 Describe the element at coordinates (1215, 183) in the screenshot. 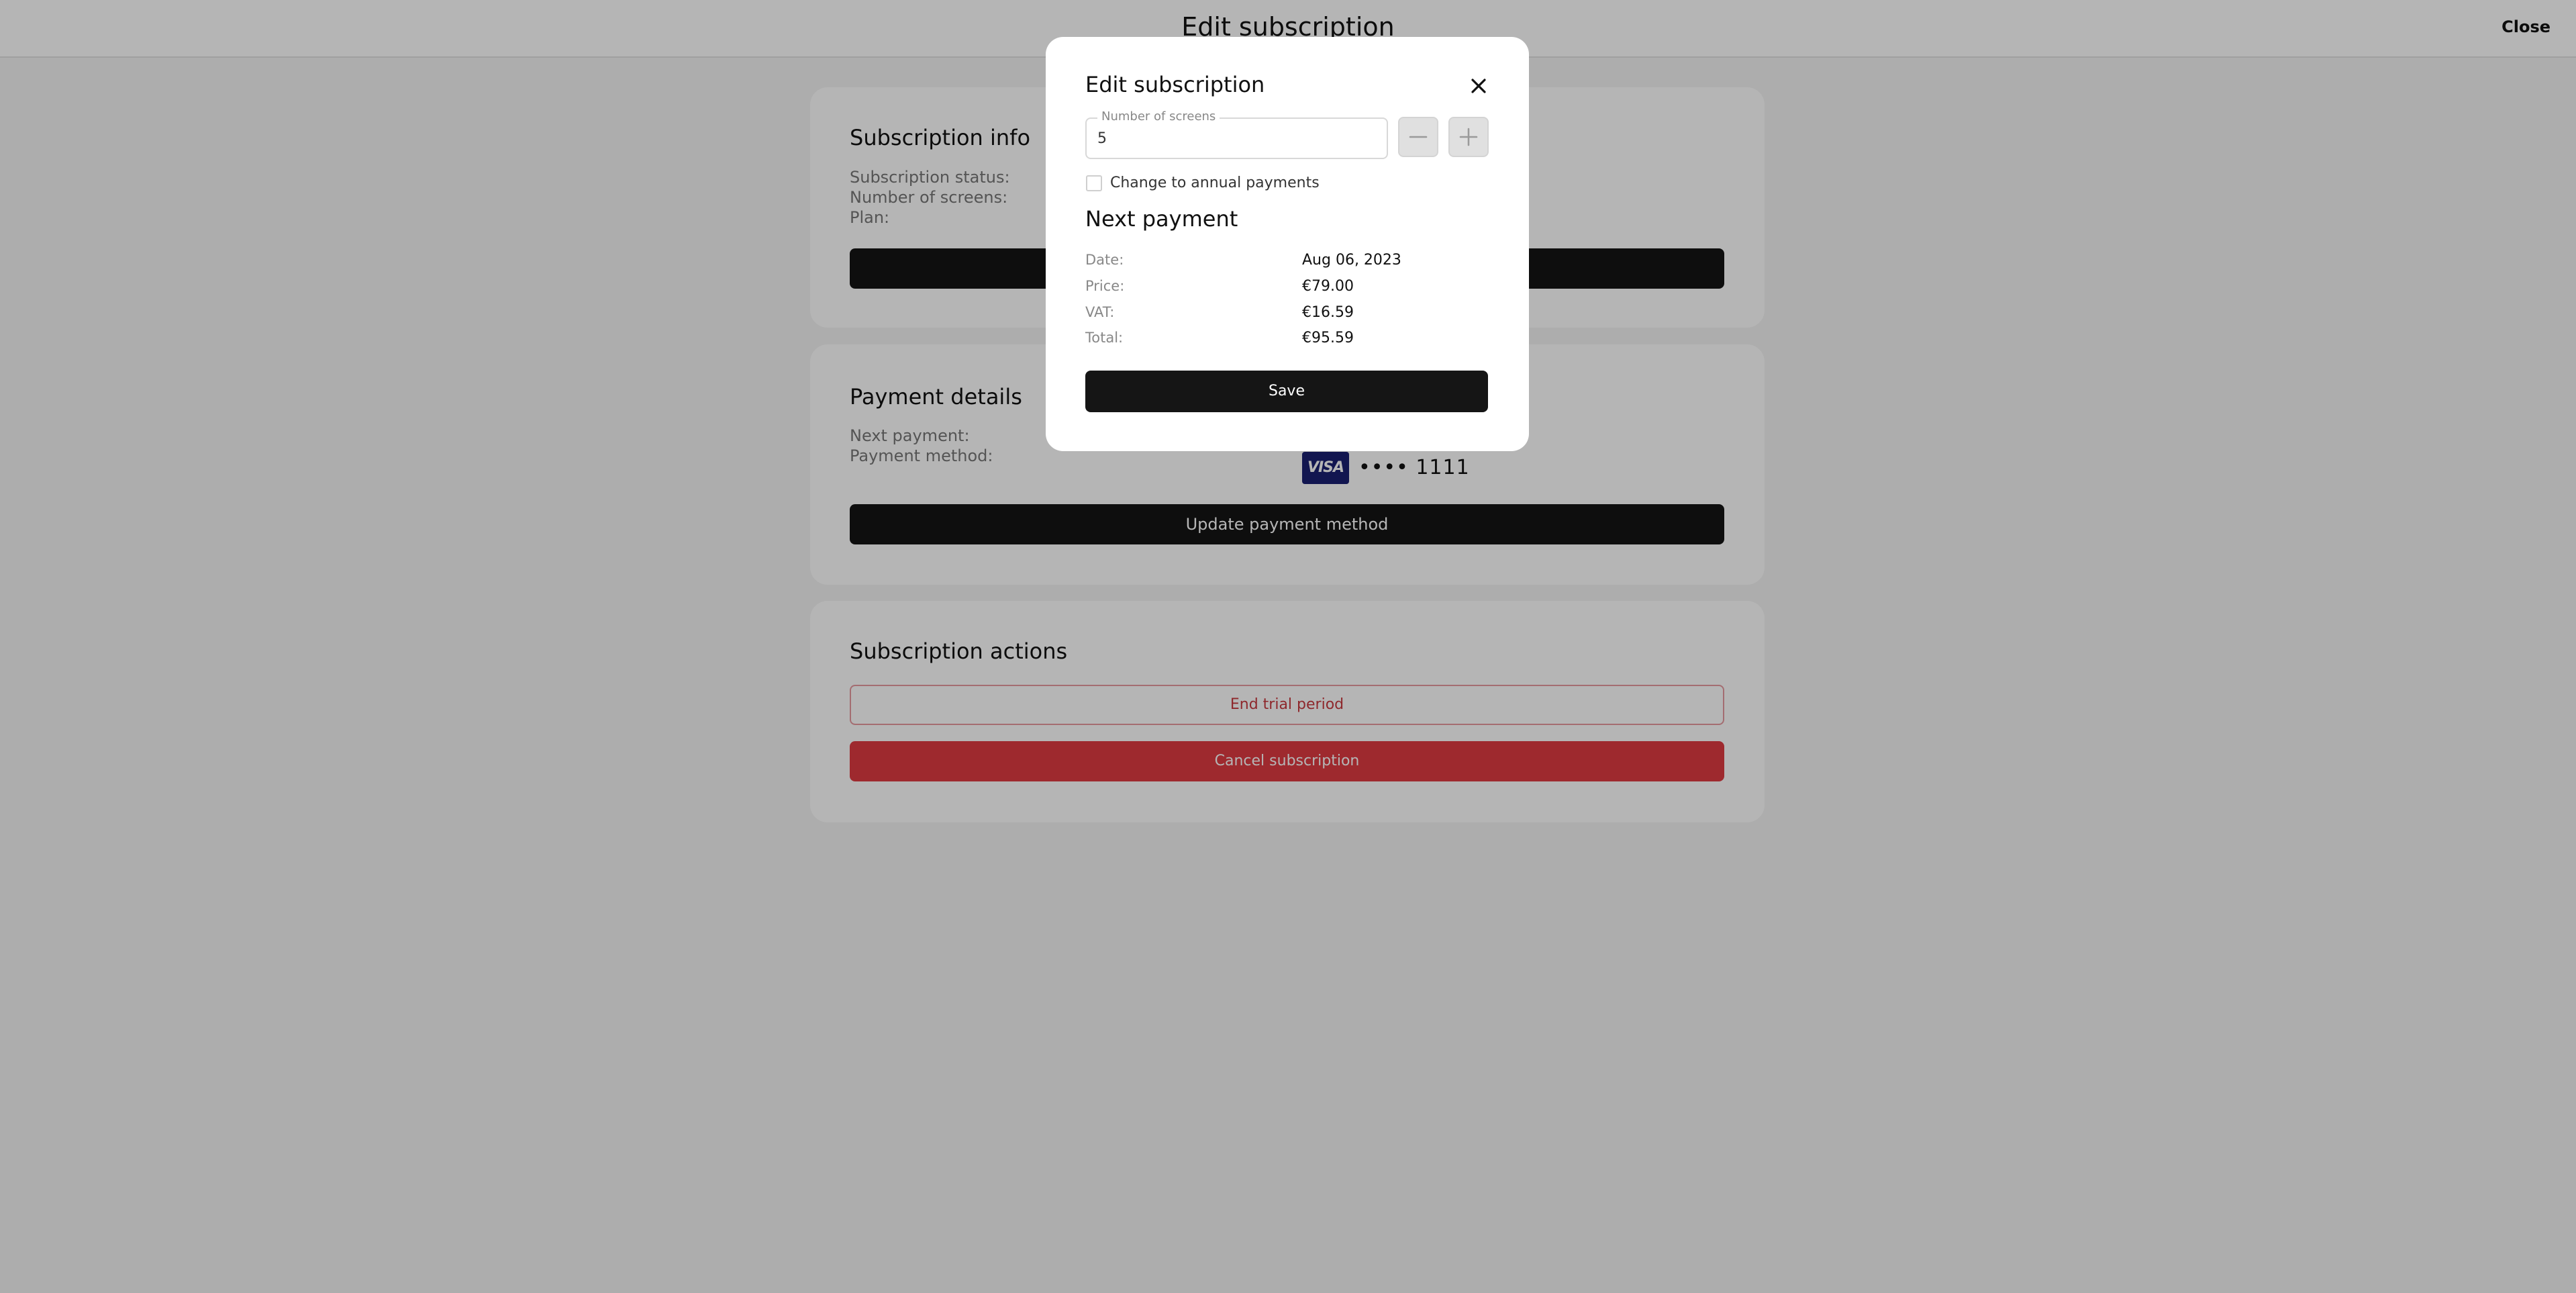

I see `annual-payments-label: Change to annual payments` at that location.